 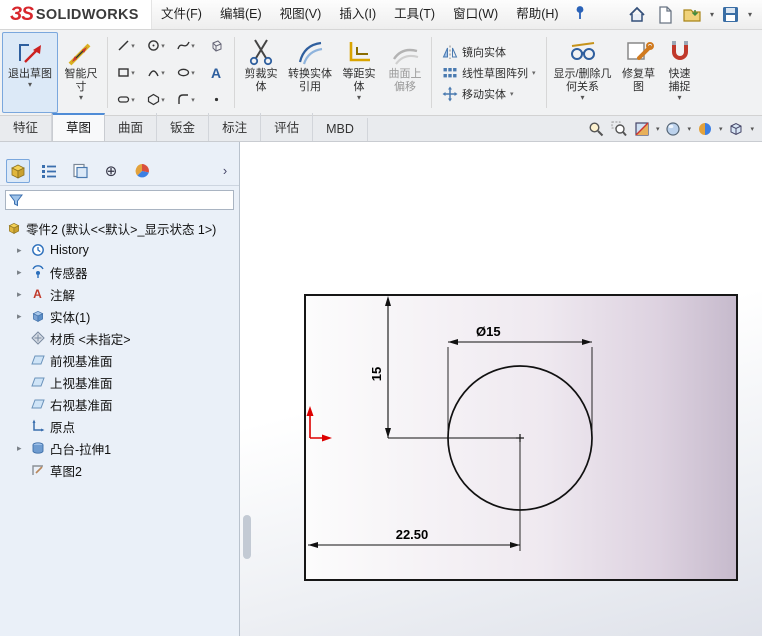 I want to click on circle-tool-button: ▾, so click(x=156, y=45).